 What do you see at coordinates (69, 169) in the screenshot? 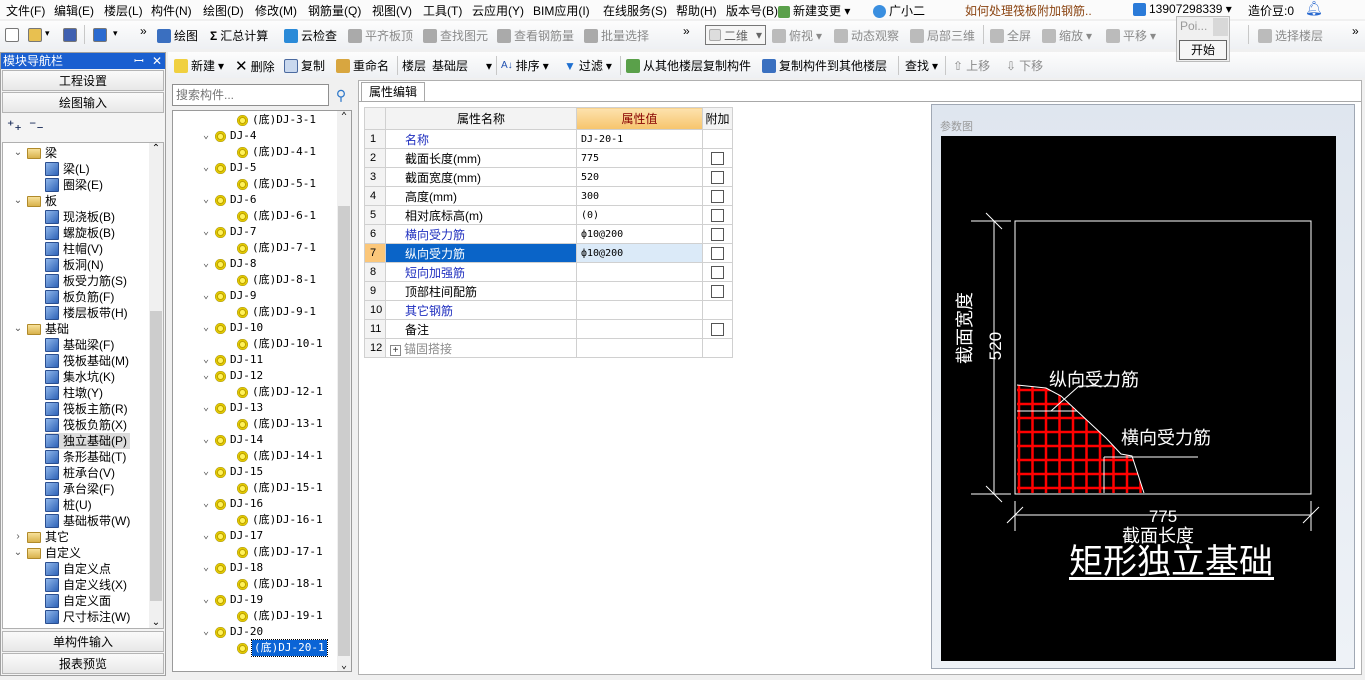
I see `nav-item: 梁(L)` at bounding box center [69, 169].